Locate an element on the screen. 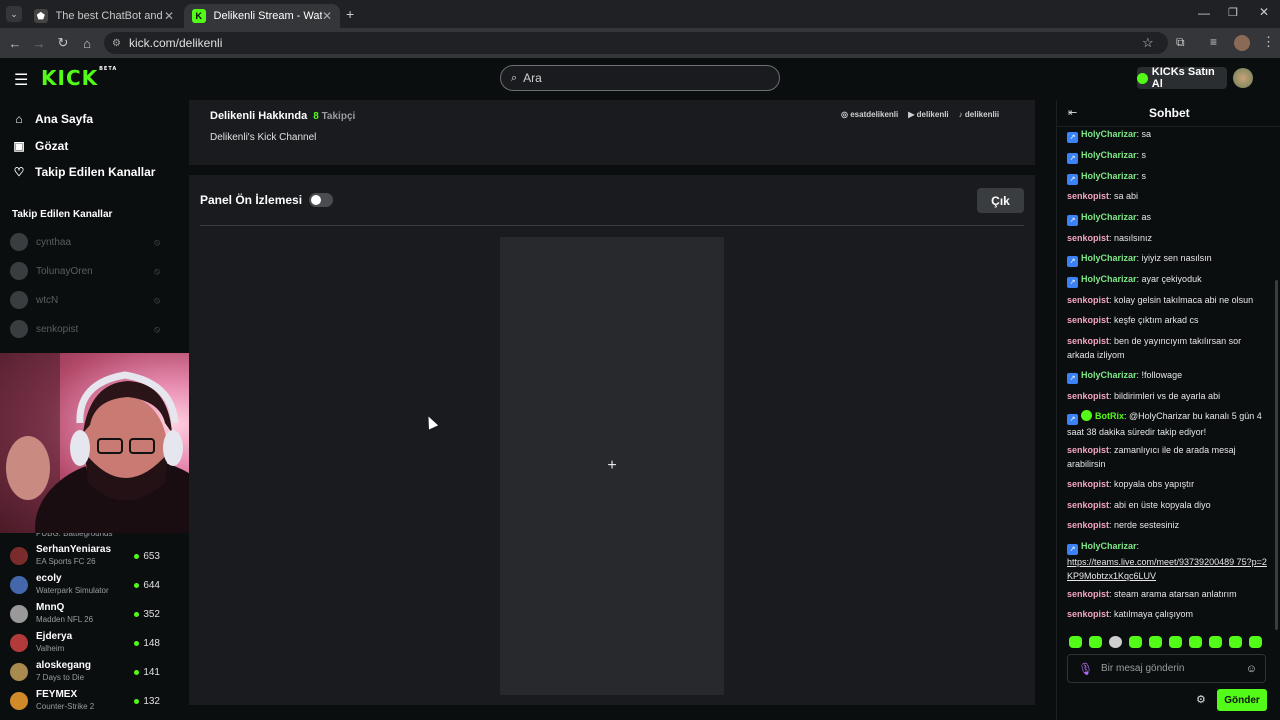  forward-icon: → is located at coordinates (39, 43).